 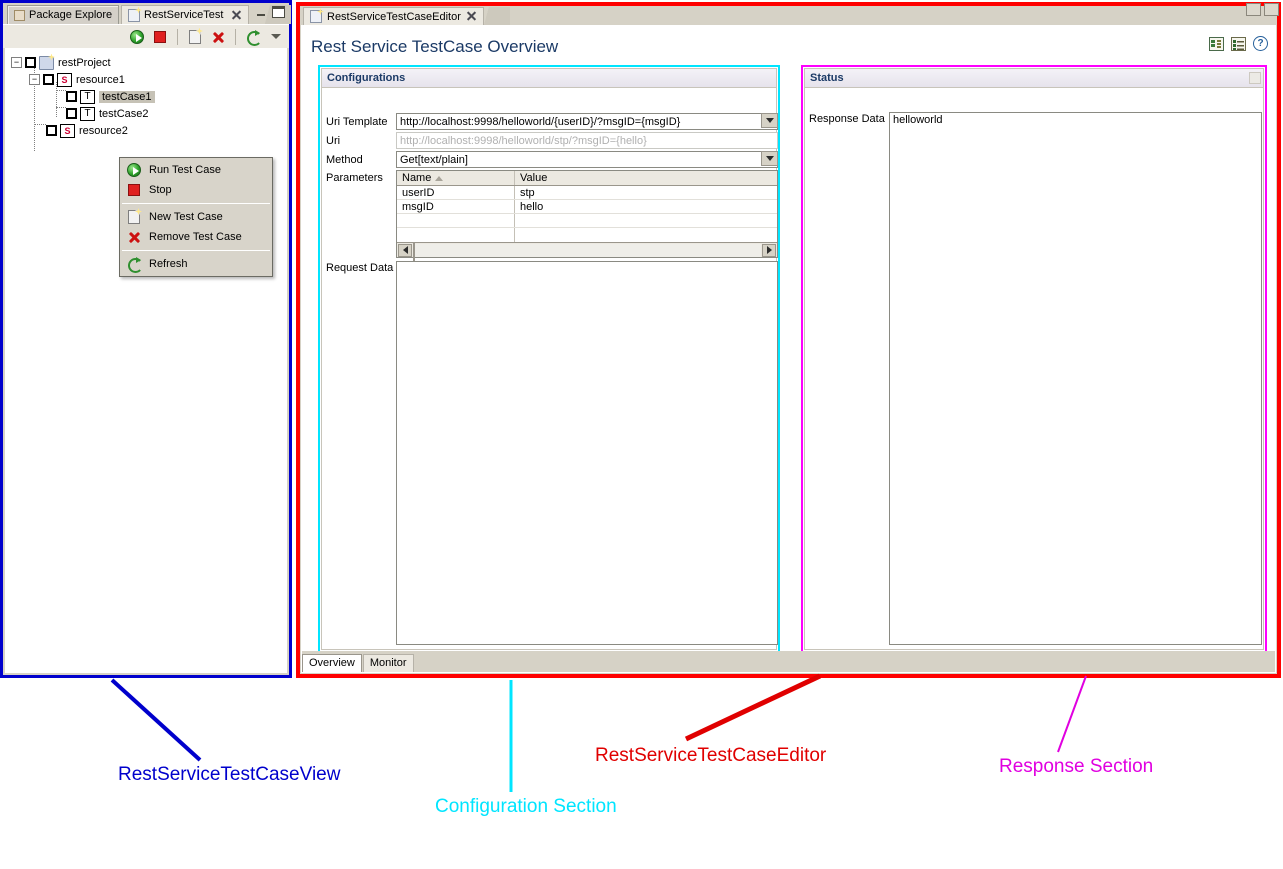 What do you see at coordinates (393, 16) in the screenshot?
I see `tab-rest-service-testcase-editor: RestServiceTestCaseEditor` at bounding box center [393, 16].